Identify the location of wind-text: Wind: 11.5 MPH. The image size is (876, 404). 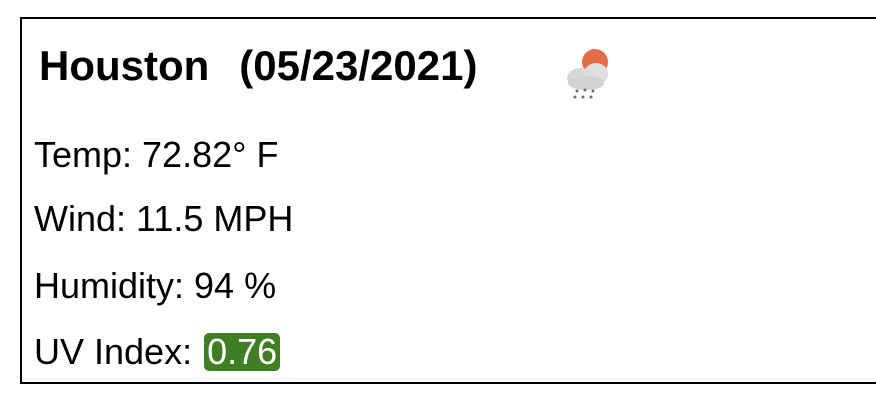
(164, 218).